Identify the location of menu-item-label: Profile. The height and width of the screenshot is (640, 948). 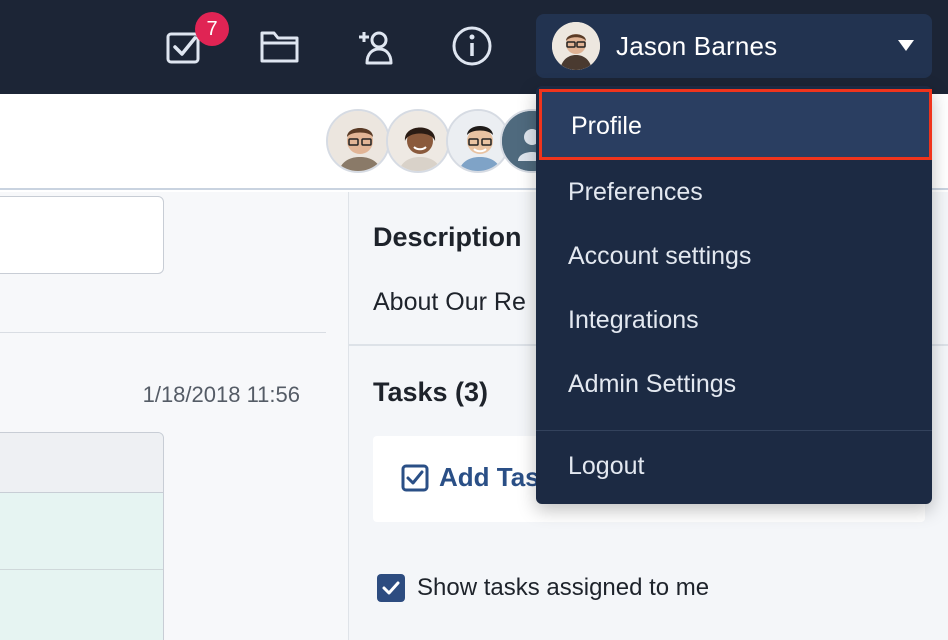
(606, 126).